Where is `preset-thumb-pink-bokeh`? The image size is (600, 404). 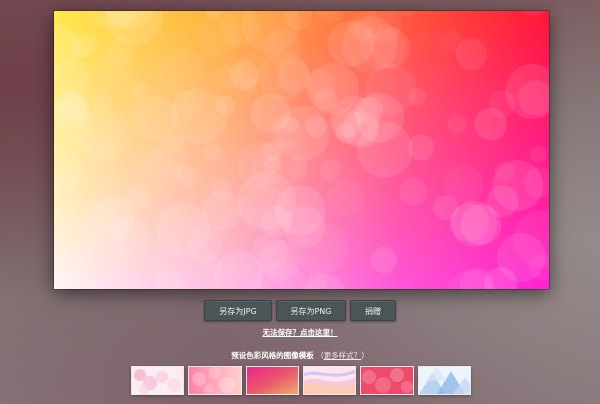 preset-thumb-pink-bokeh is located at coordinates (215, 380).